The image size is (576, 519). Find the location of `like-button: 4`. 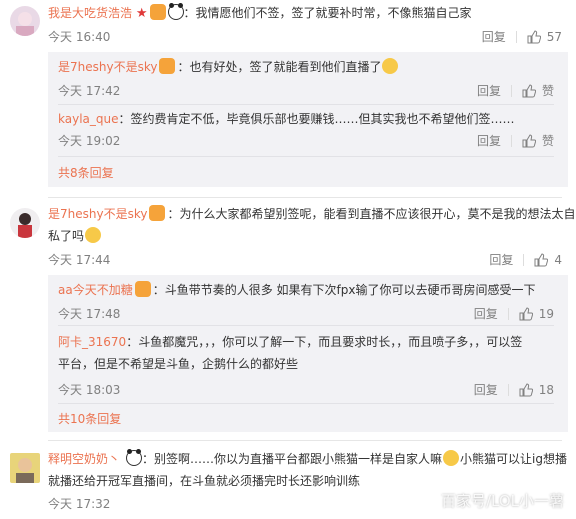

like-button: 4 is located at coordinates (548, 260).